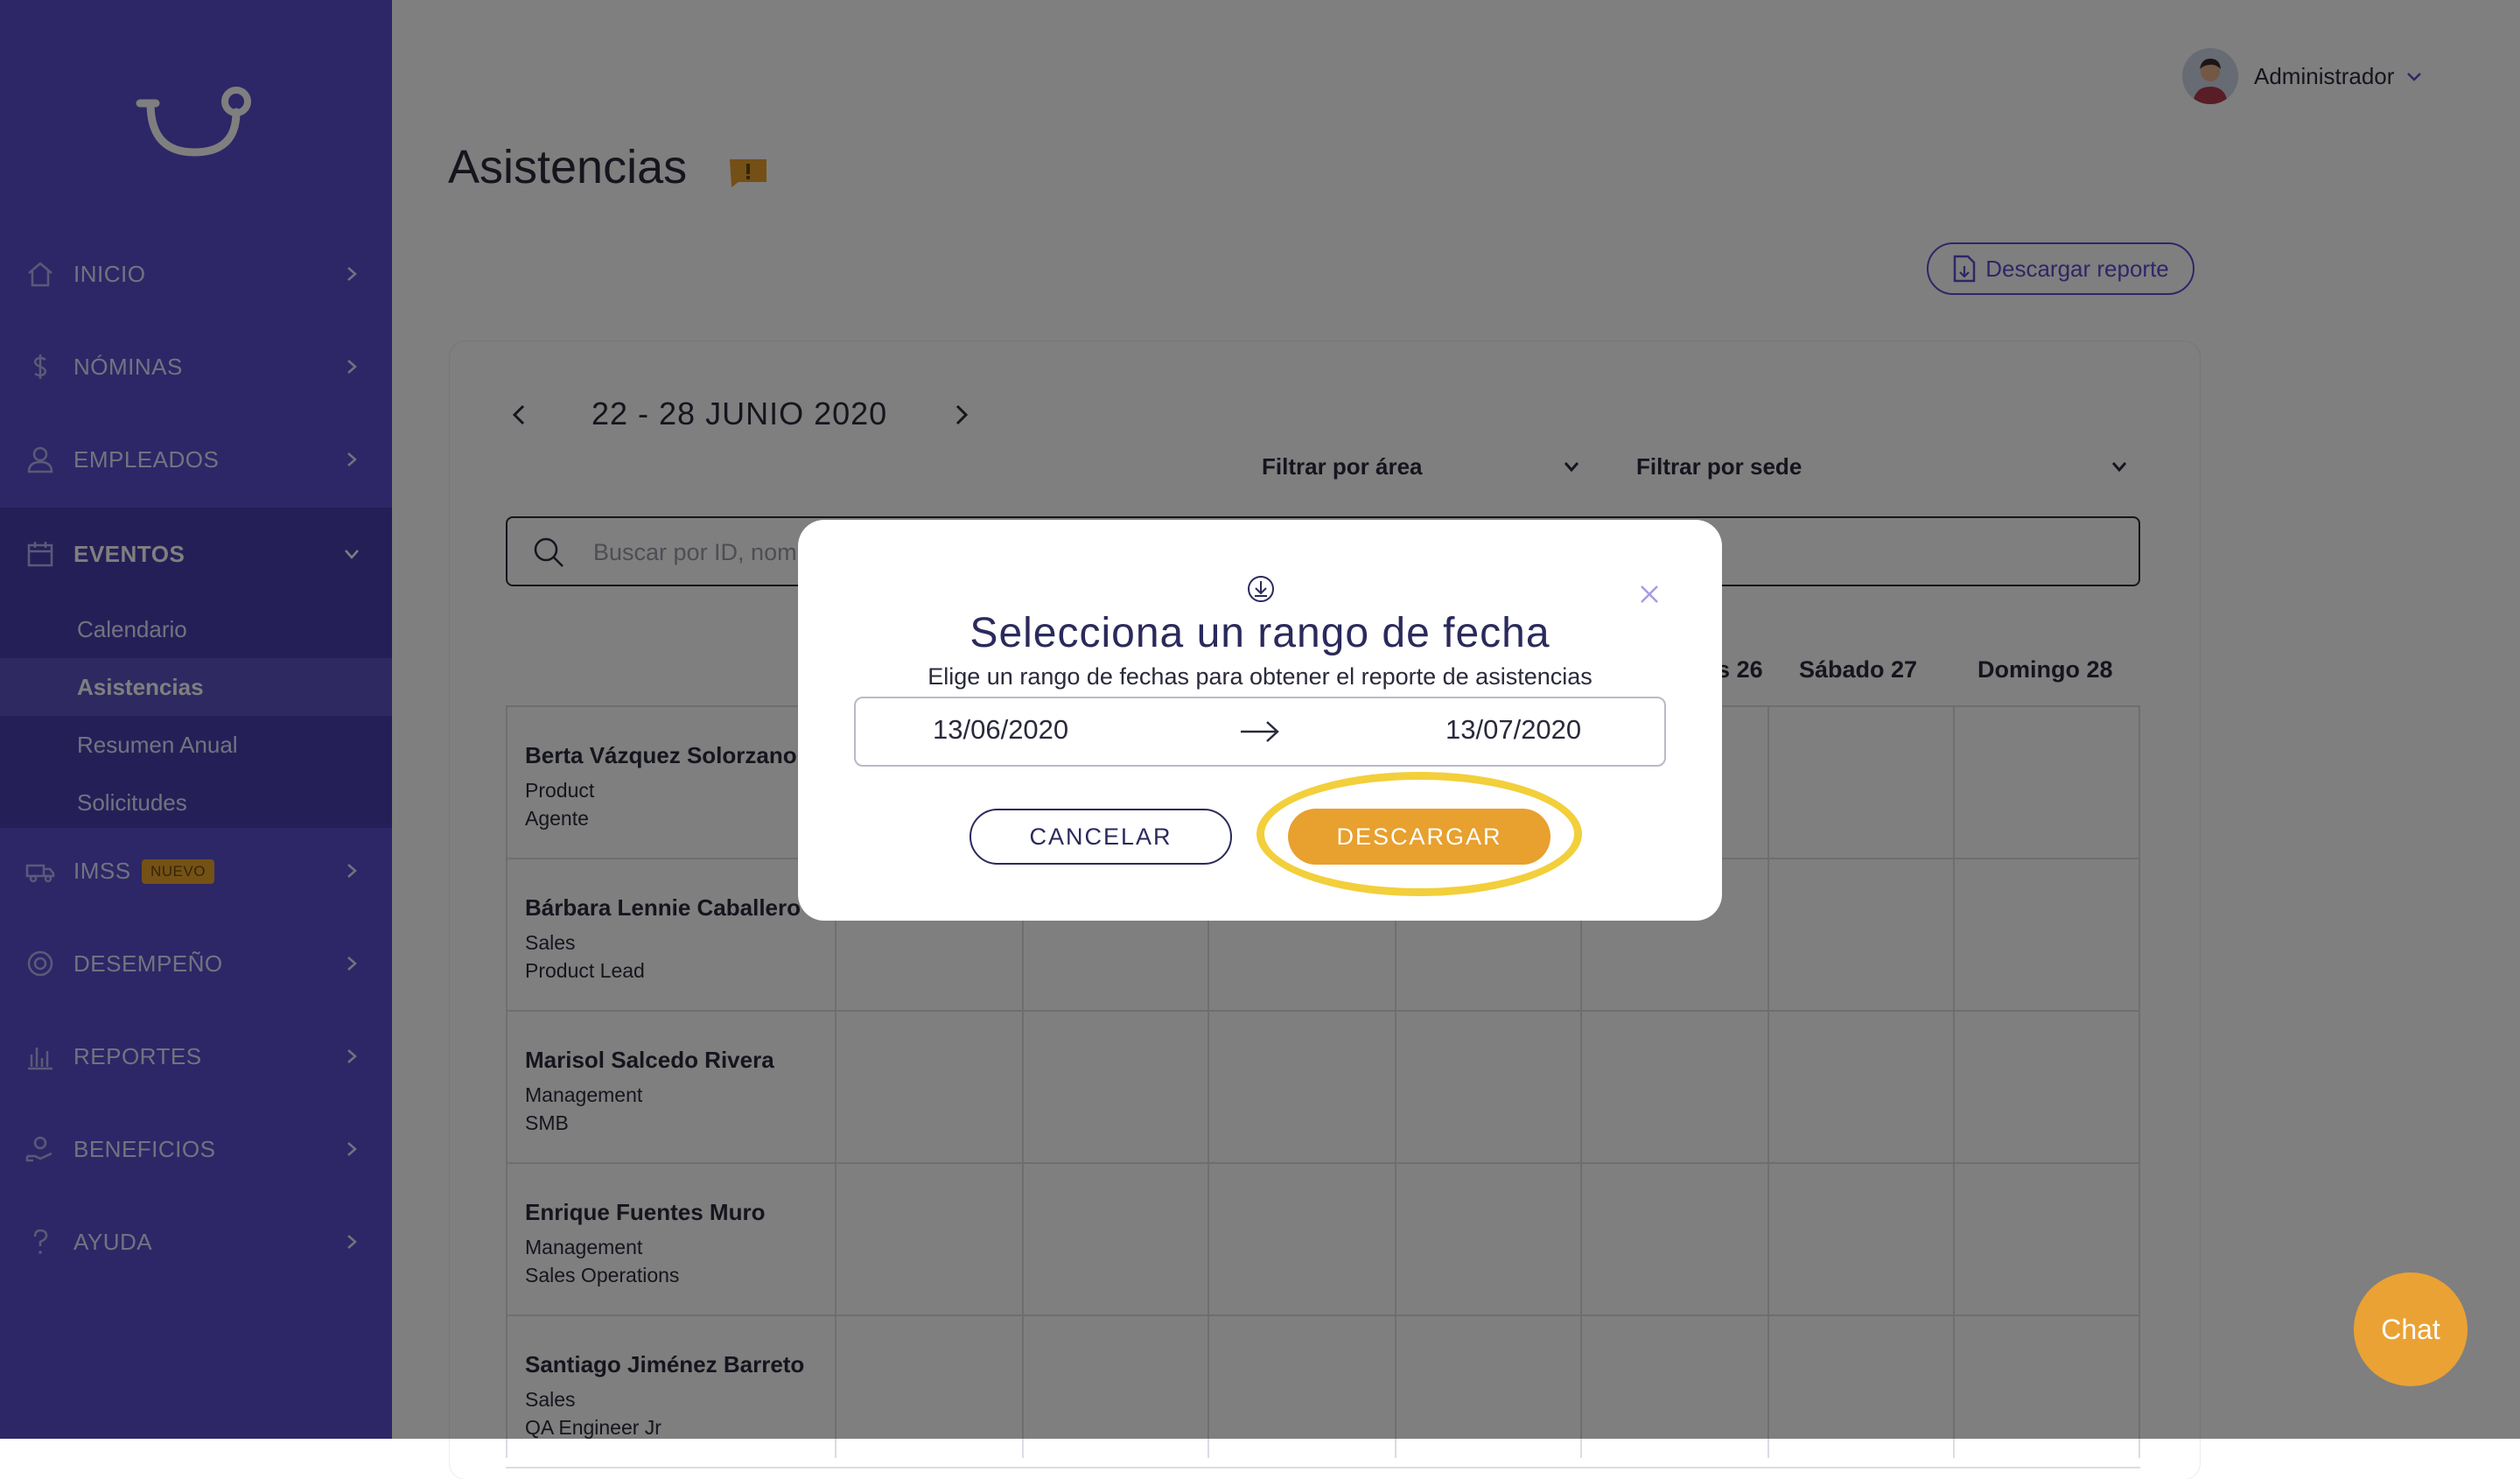 This screenshot has height=1479, width=2520. What do you see at coordinates (1261, 589) in the screenshot?
I see `download-circle-icon` at bounding box center [1261, 589].